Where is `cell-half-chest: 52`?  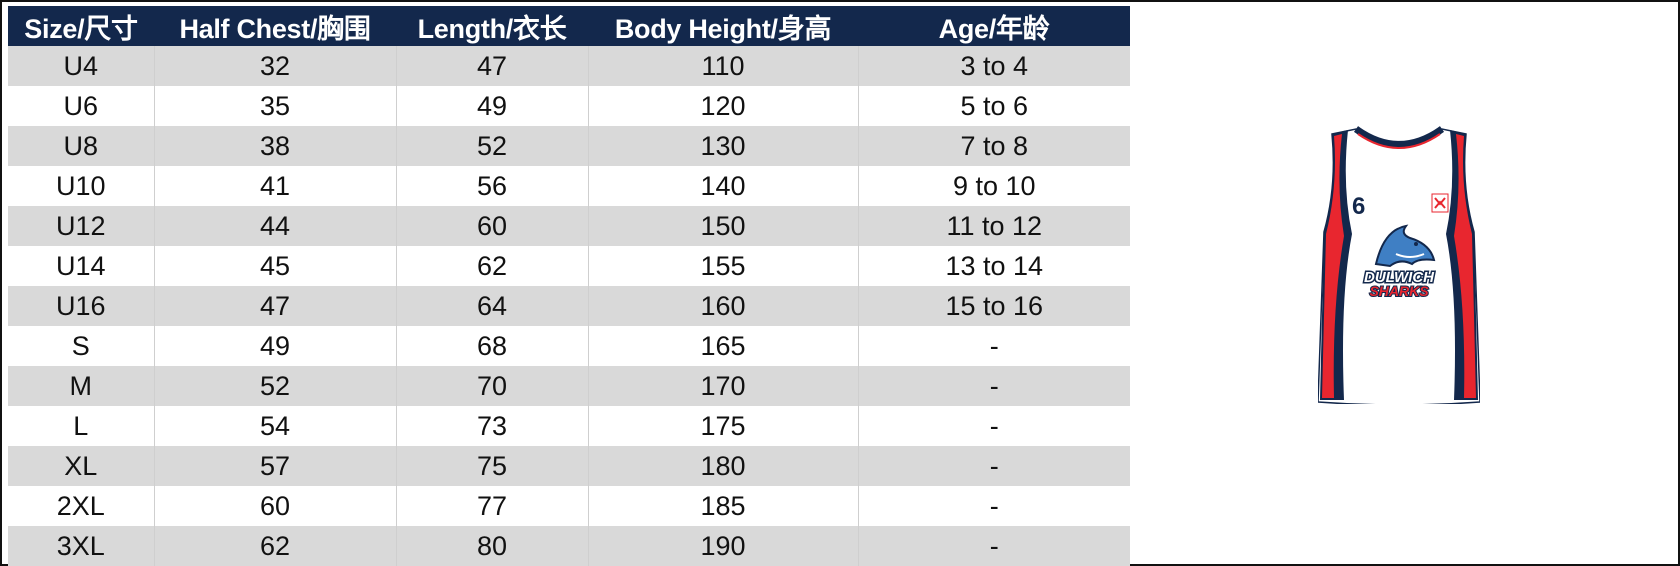 cell-half-chest: 52 is located at coordinates (274, 386).